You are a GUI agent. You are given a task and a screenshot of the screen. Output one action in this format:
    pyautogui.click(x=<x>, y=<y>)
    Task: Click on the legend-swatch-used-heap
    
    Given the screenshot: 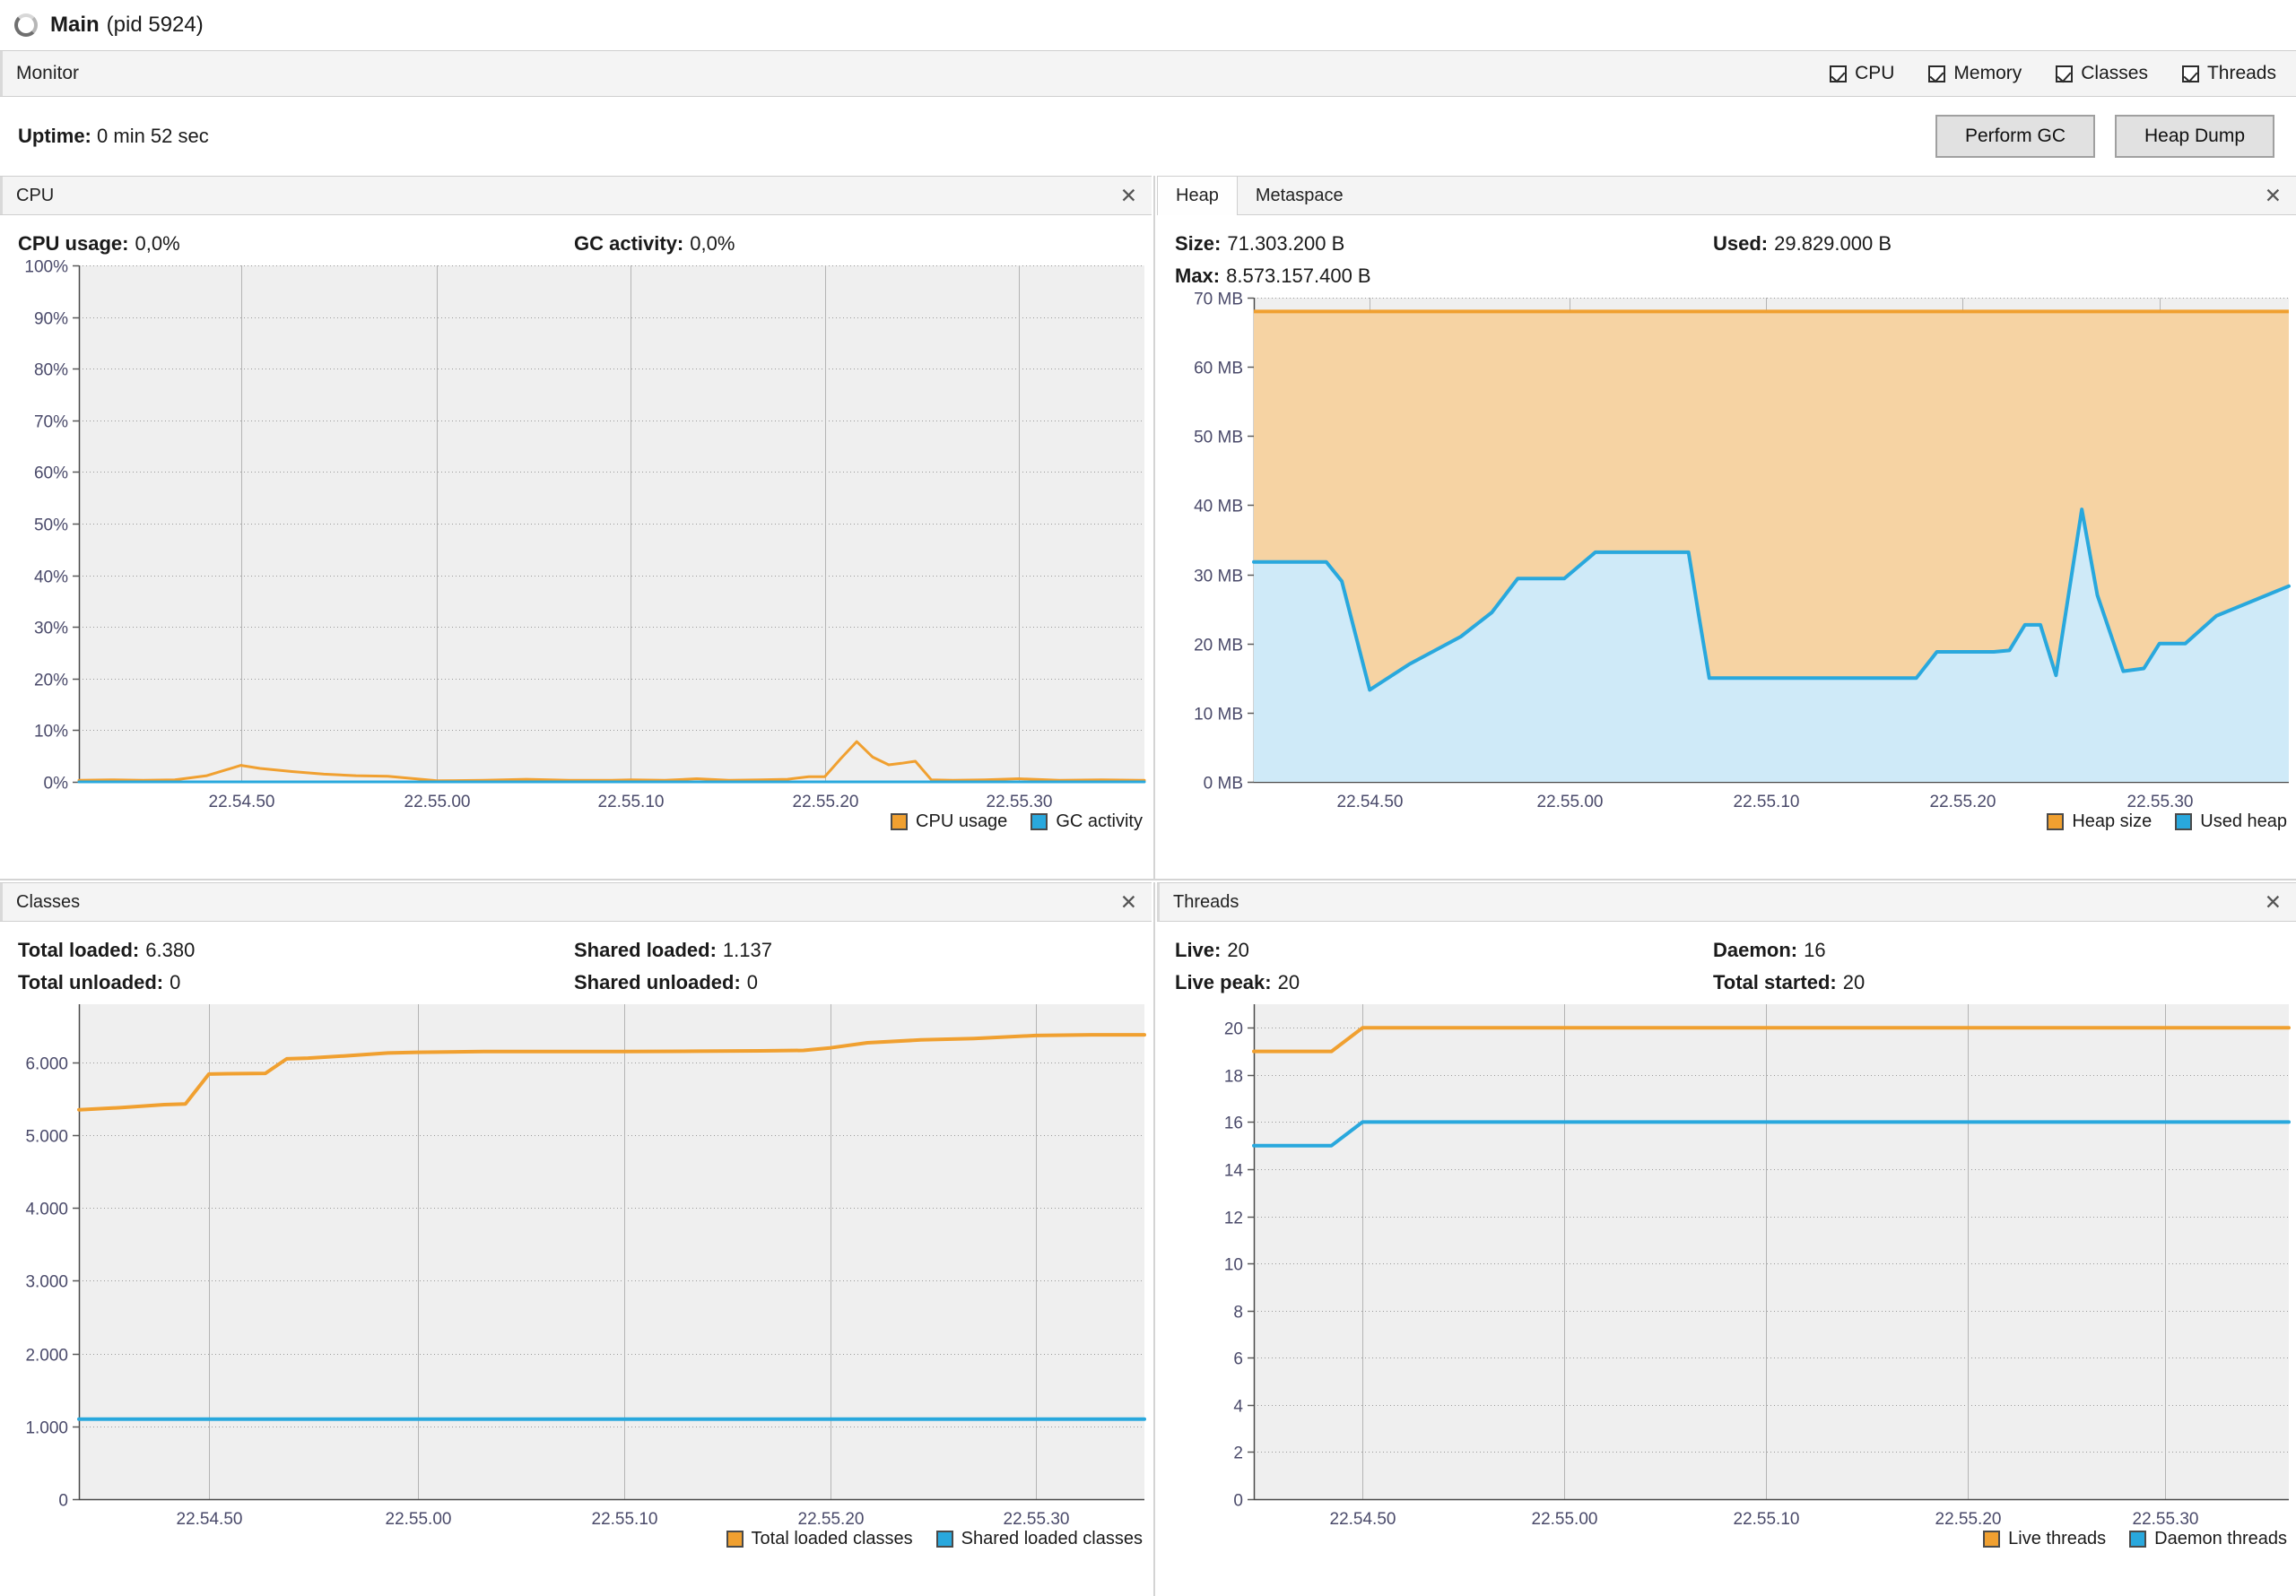 What is the action you would take?
    pyautogui.click(x=2184, y=822)
    